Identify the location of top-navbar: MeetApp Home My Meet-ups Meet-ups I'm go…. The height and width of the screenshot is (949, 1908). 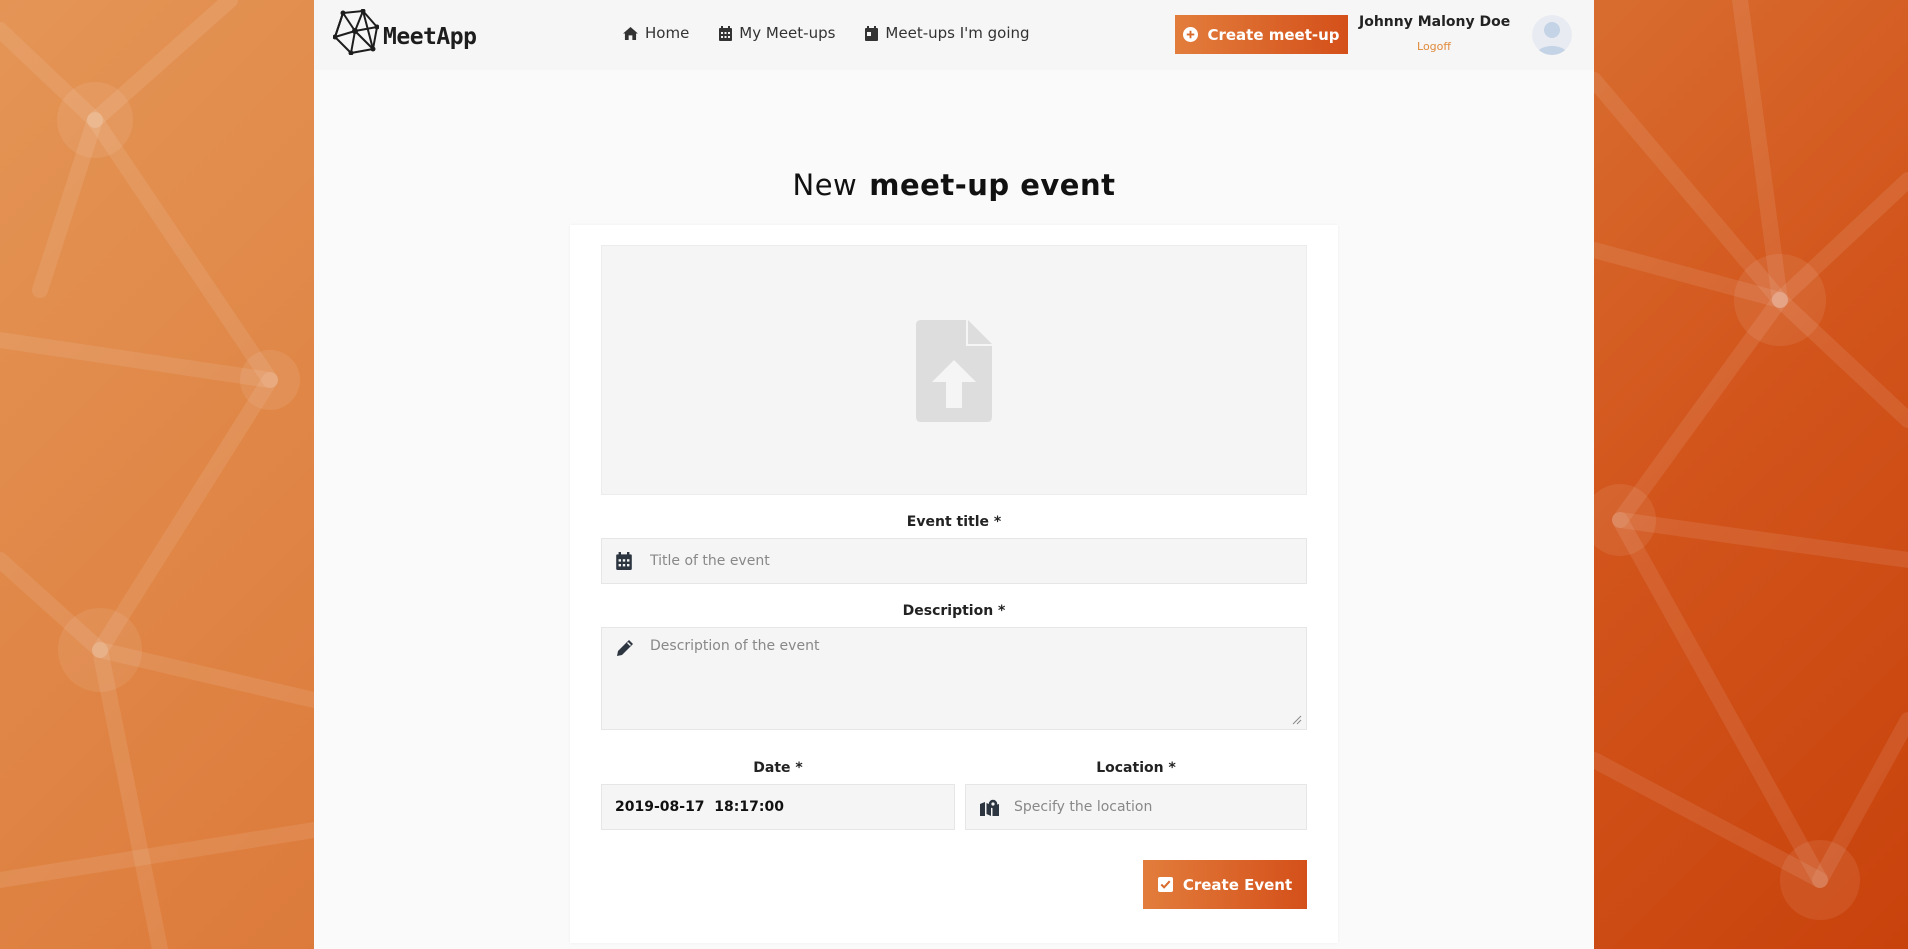
(954, 35).